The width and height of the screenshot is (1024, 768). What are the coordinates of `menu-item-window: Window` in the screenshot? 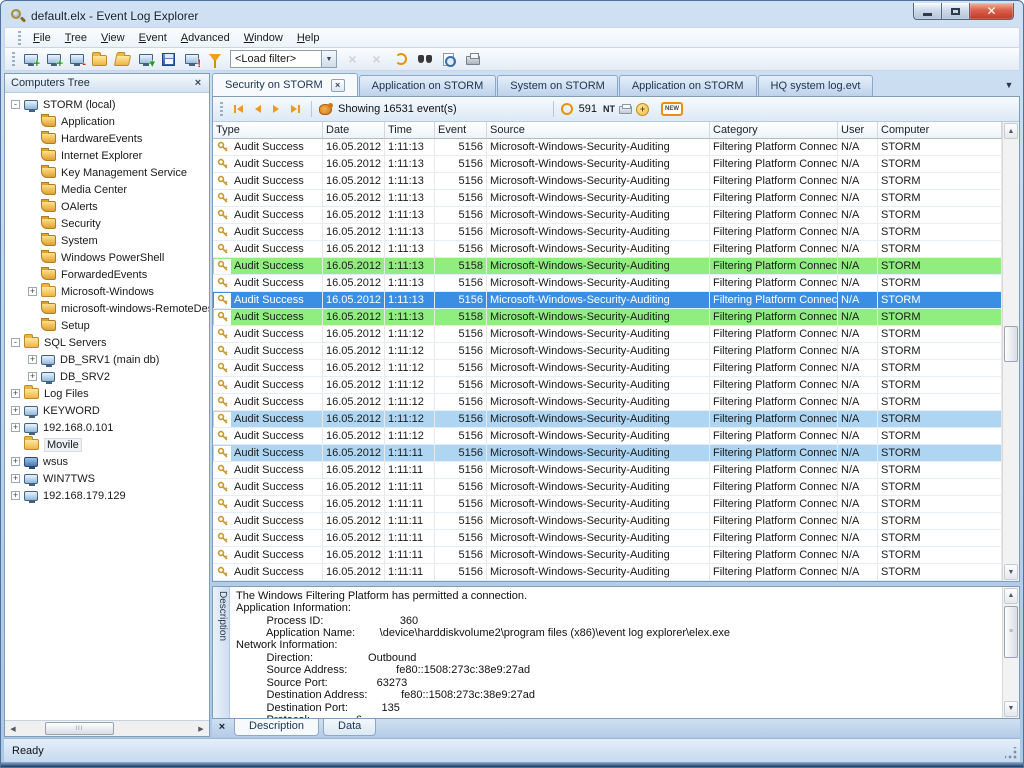 It's located at (263, 38).